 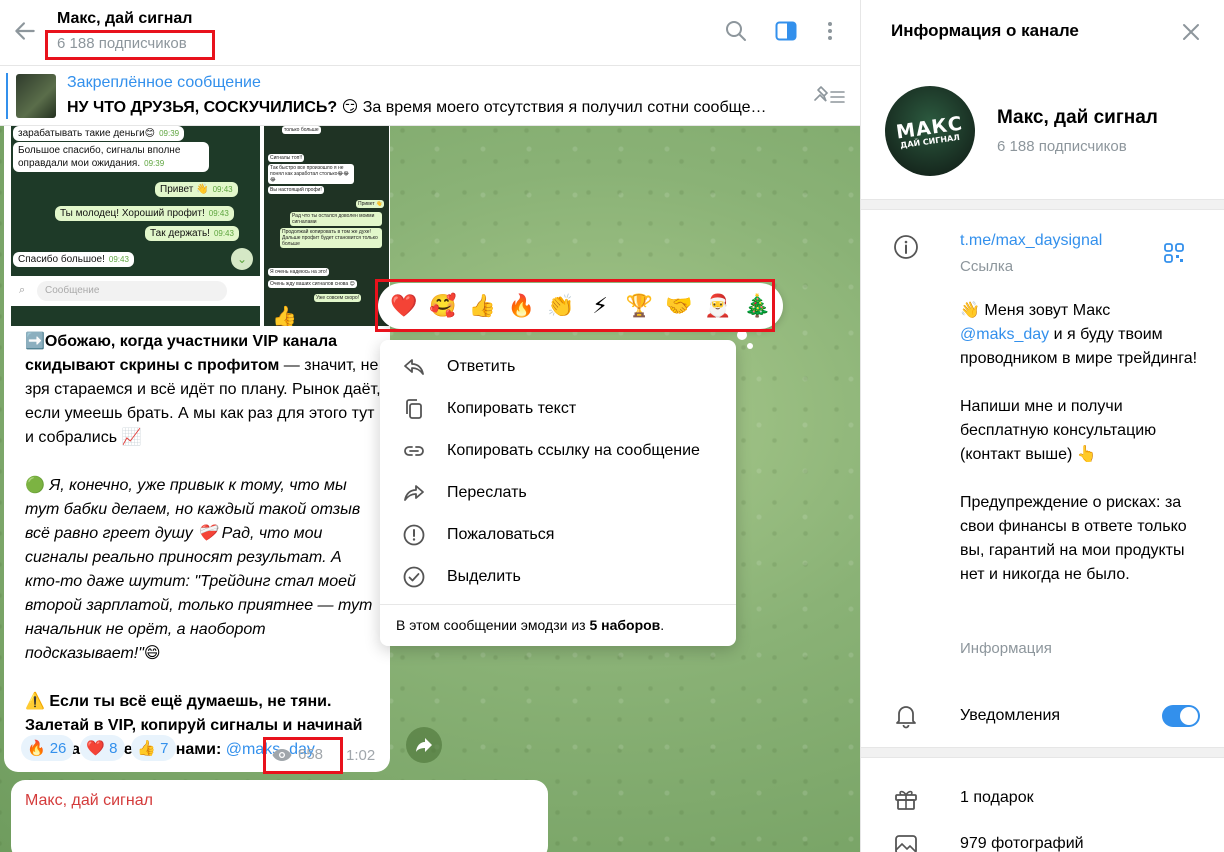 What do you see at coordinates (1031, 241) in the screenshot?
I see `channel-link: t.me/max_daysignal` at bounding box center [1031, 241].